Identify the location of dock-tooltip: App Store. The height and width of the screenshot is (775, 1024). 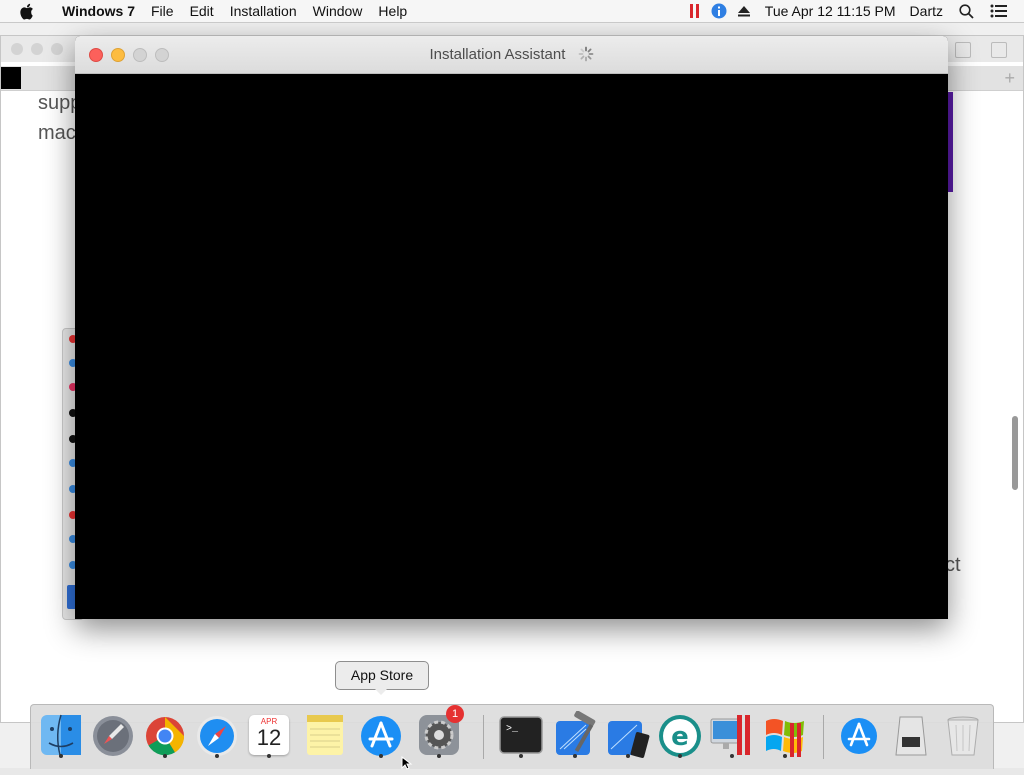
(382, 678).